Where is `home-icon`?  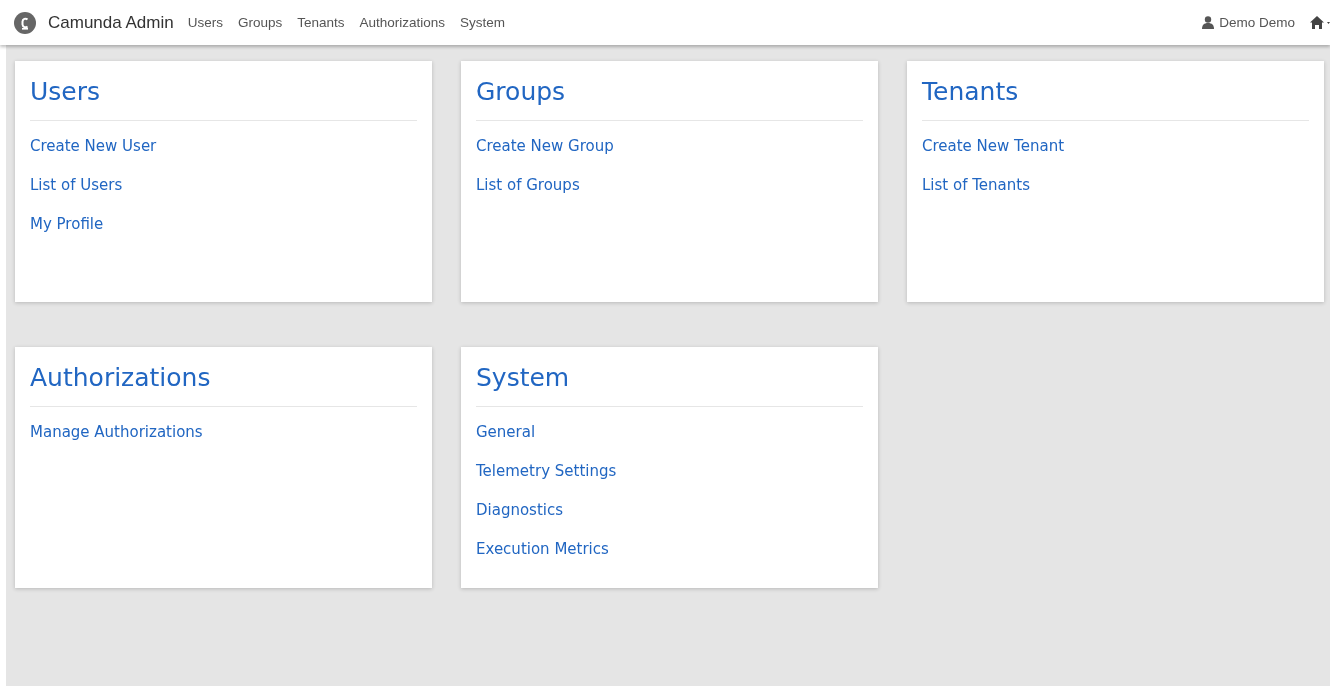
home-icon is located at coordinates (1320, 22).